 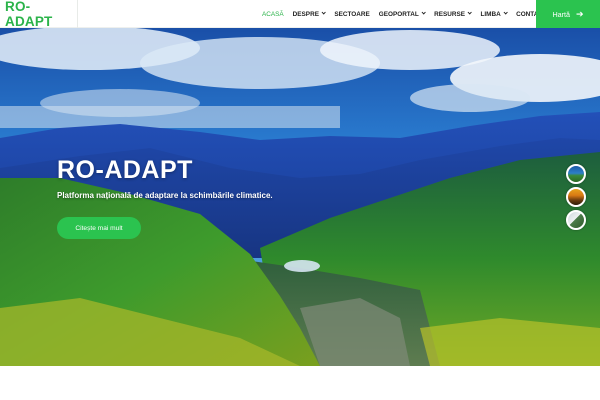 I want to click on map-button: Hartă ➔, so click(x=568, y=14).